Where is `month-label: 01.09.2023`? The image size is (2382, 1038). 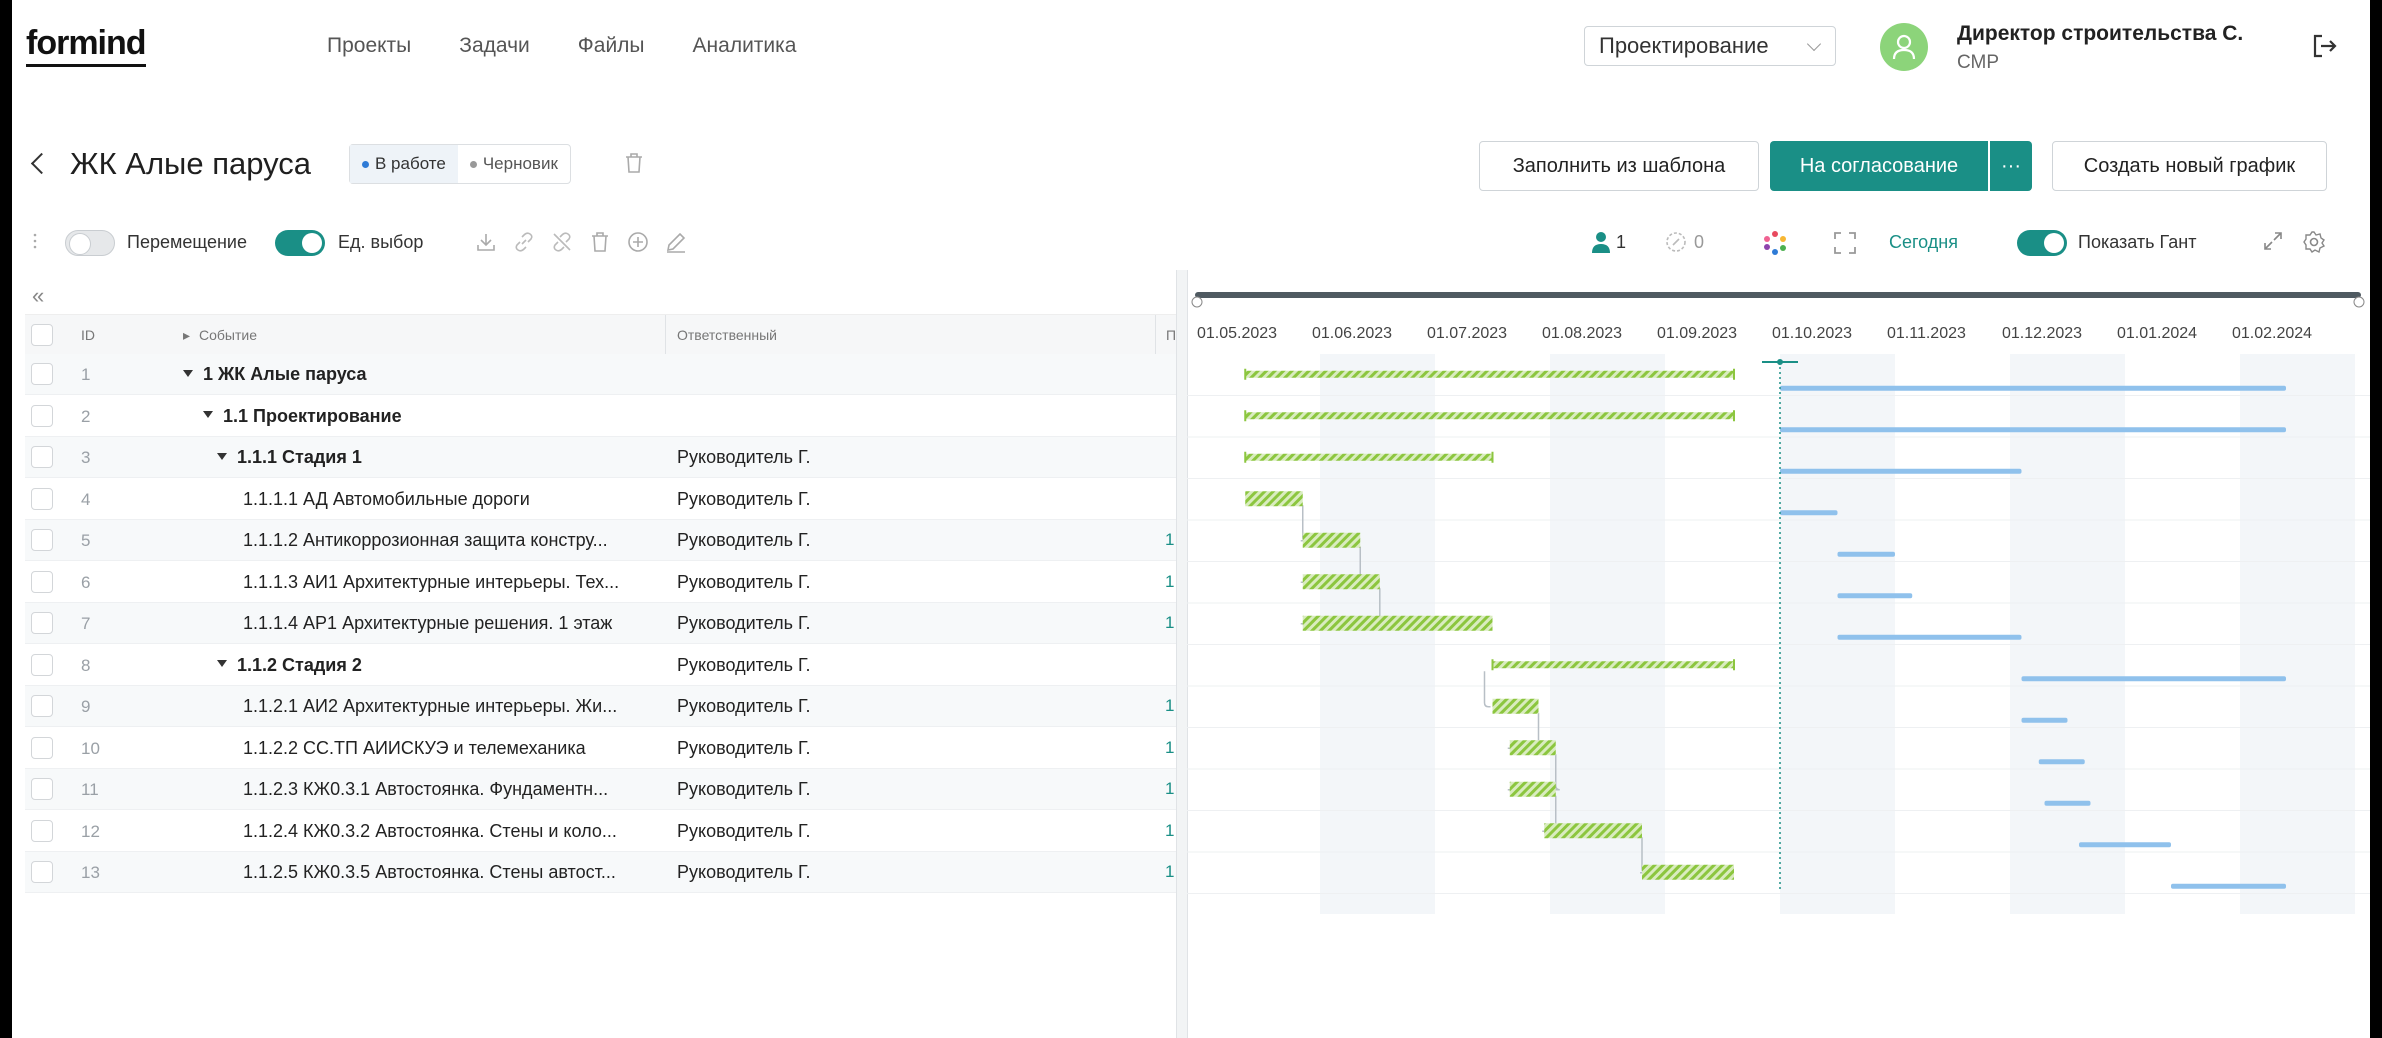
month-label: 01.09.2023 is located at coordinates (1697, 333).